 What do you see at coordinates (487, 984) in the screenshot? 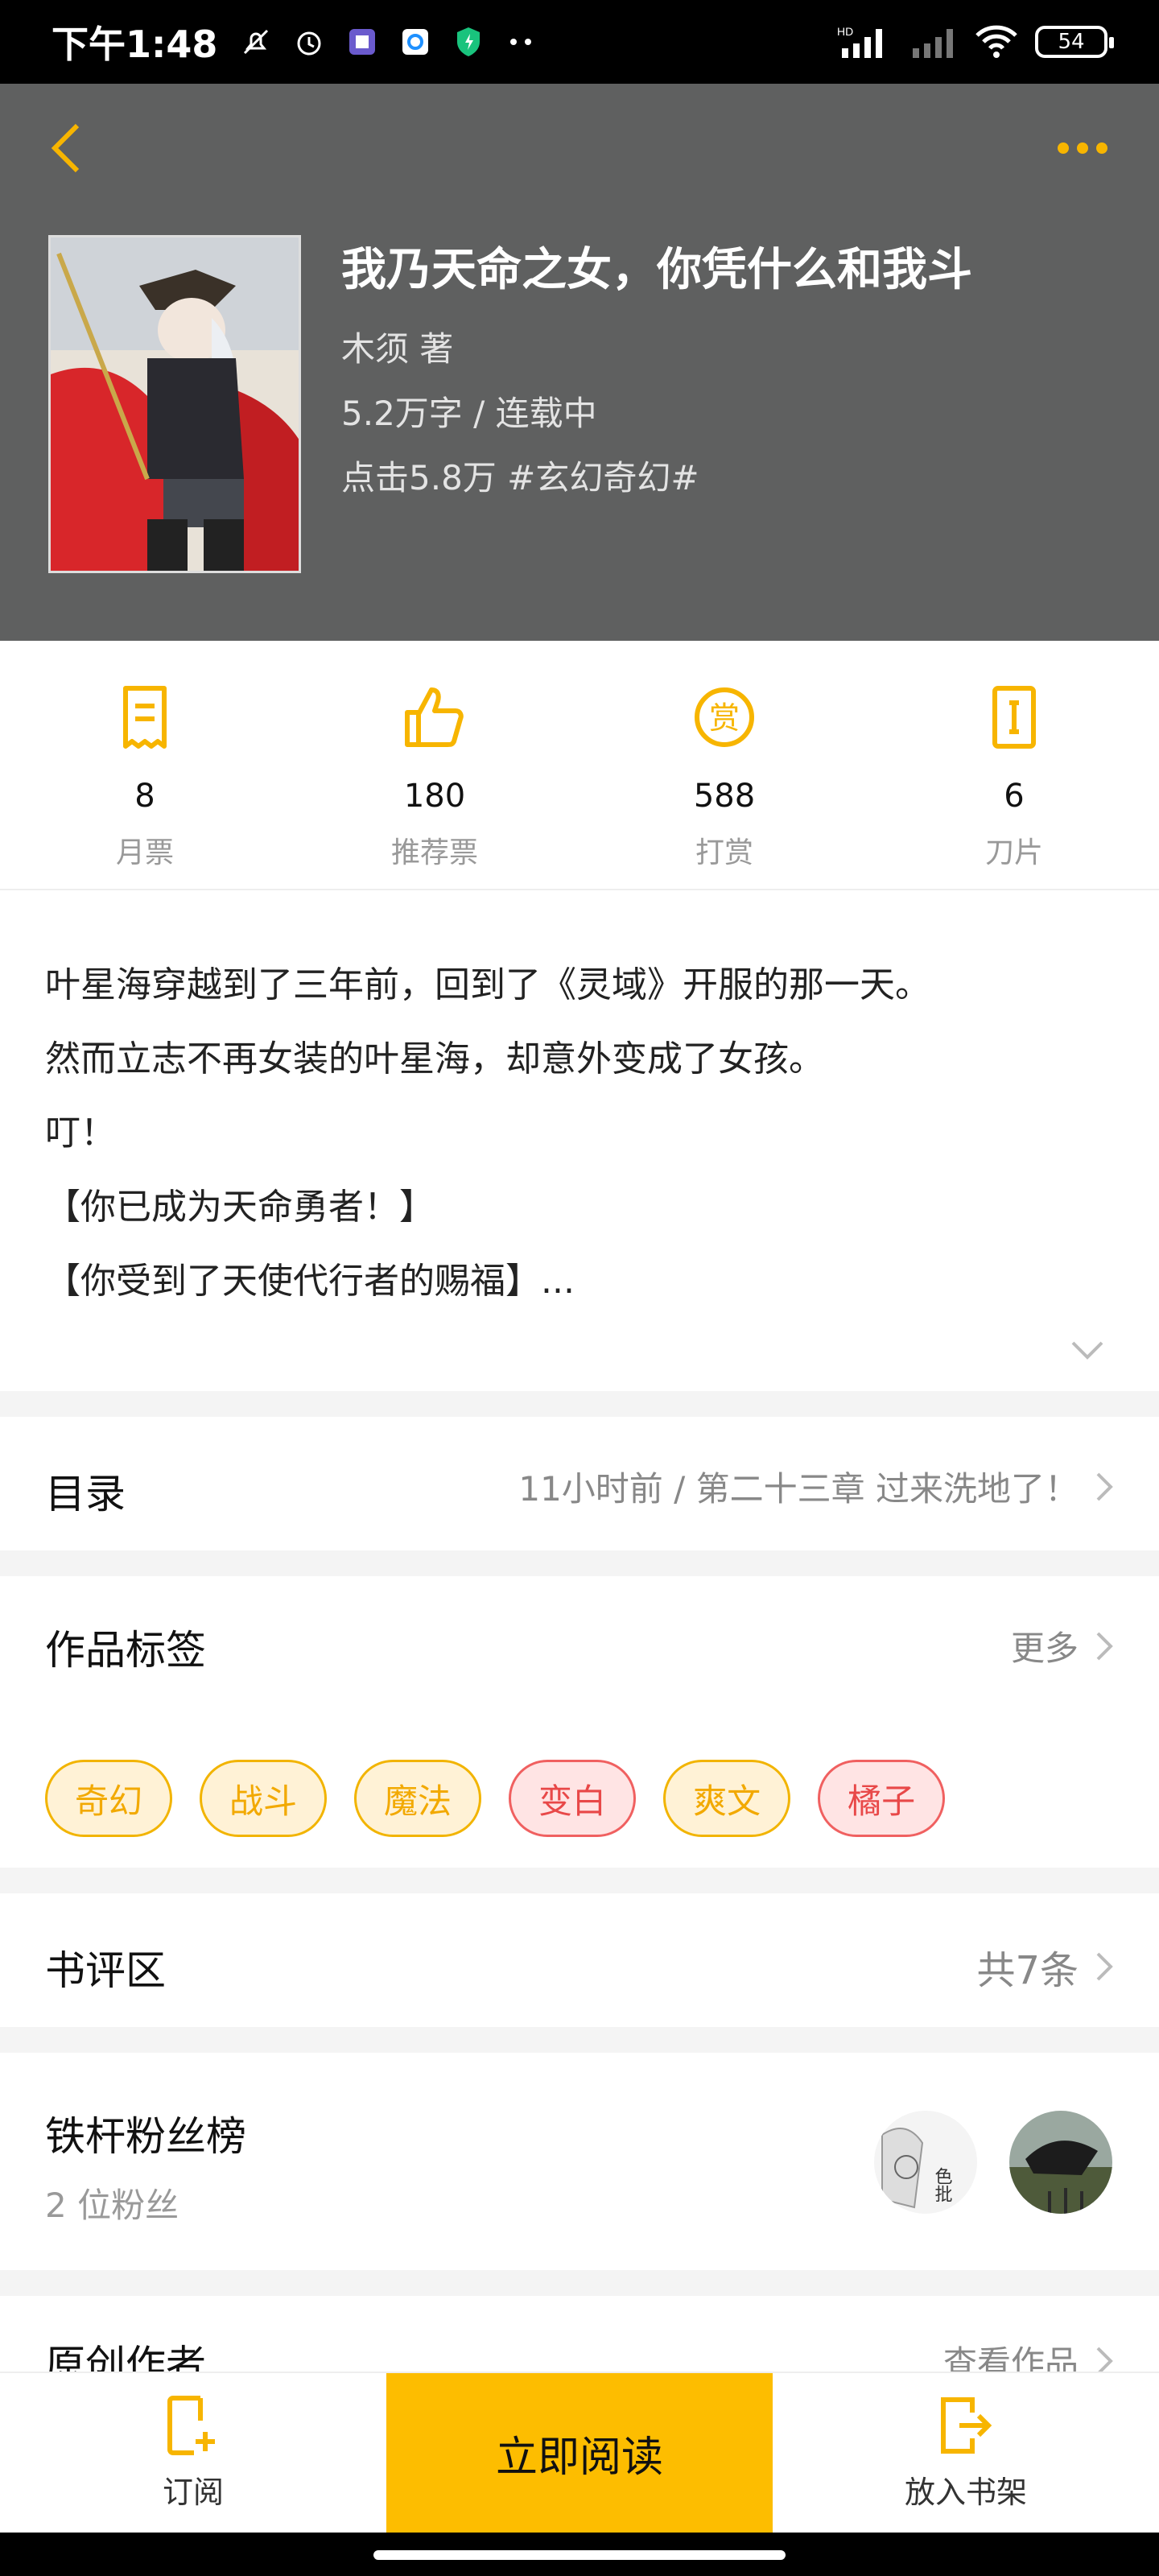
I see `synopsis-line: 叶星海穿越到了三年前，回到了《灵域》开服的那一天。` at bounding box center [487, 984].